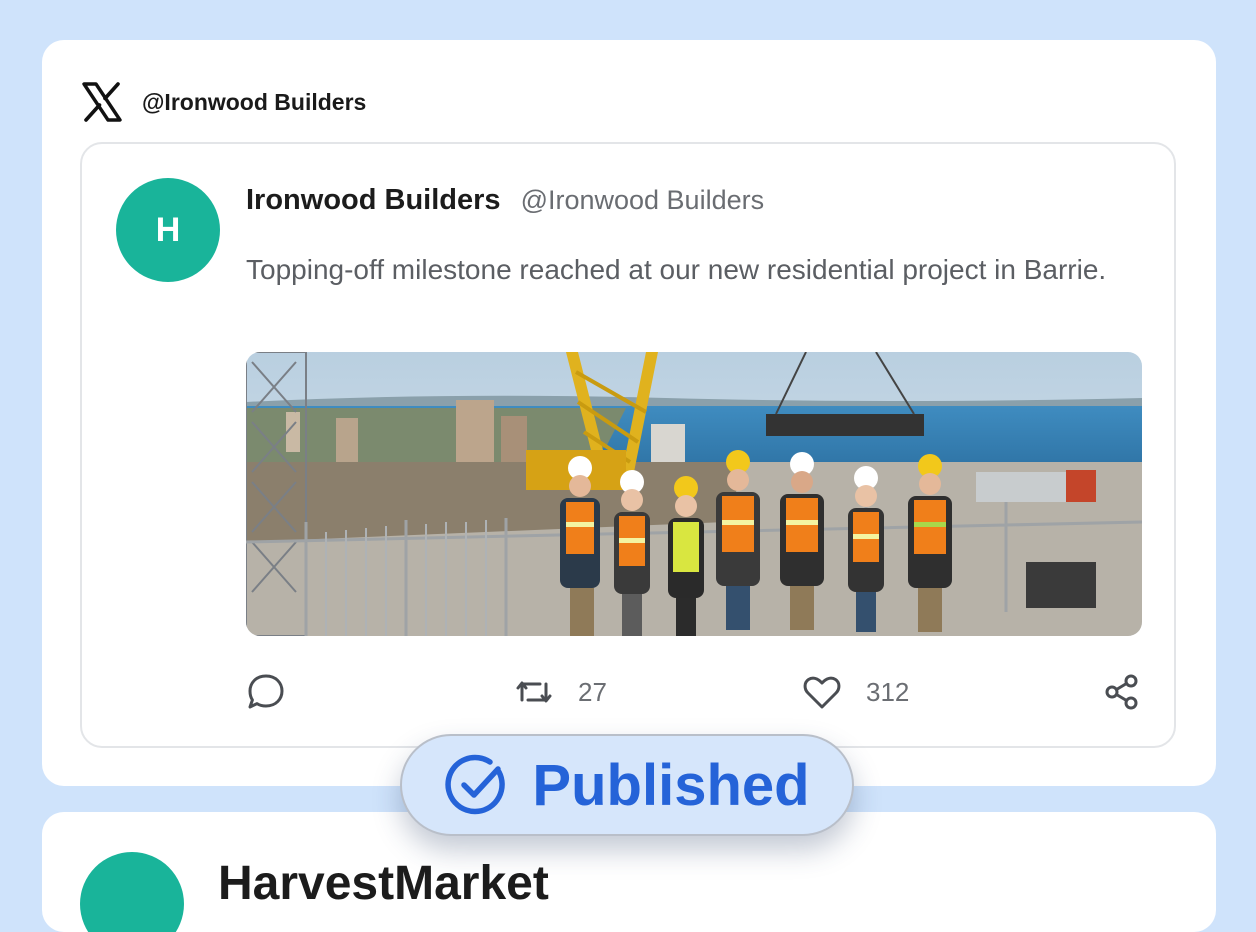  I want to click on repost-count: 27, so click(592, 691).